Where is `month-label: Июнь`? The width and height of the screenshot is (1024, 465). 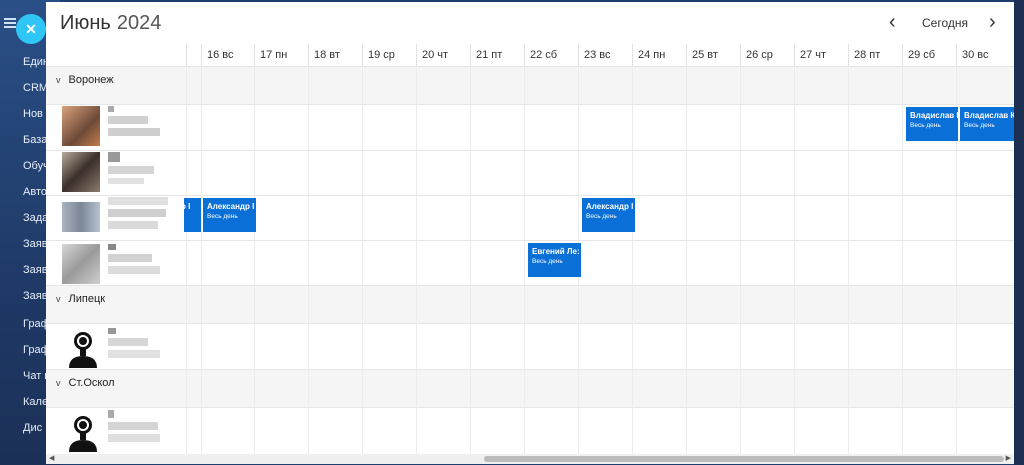
month-label: Июнь is located at coordinates (85, 23).